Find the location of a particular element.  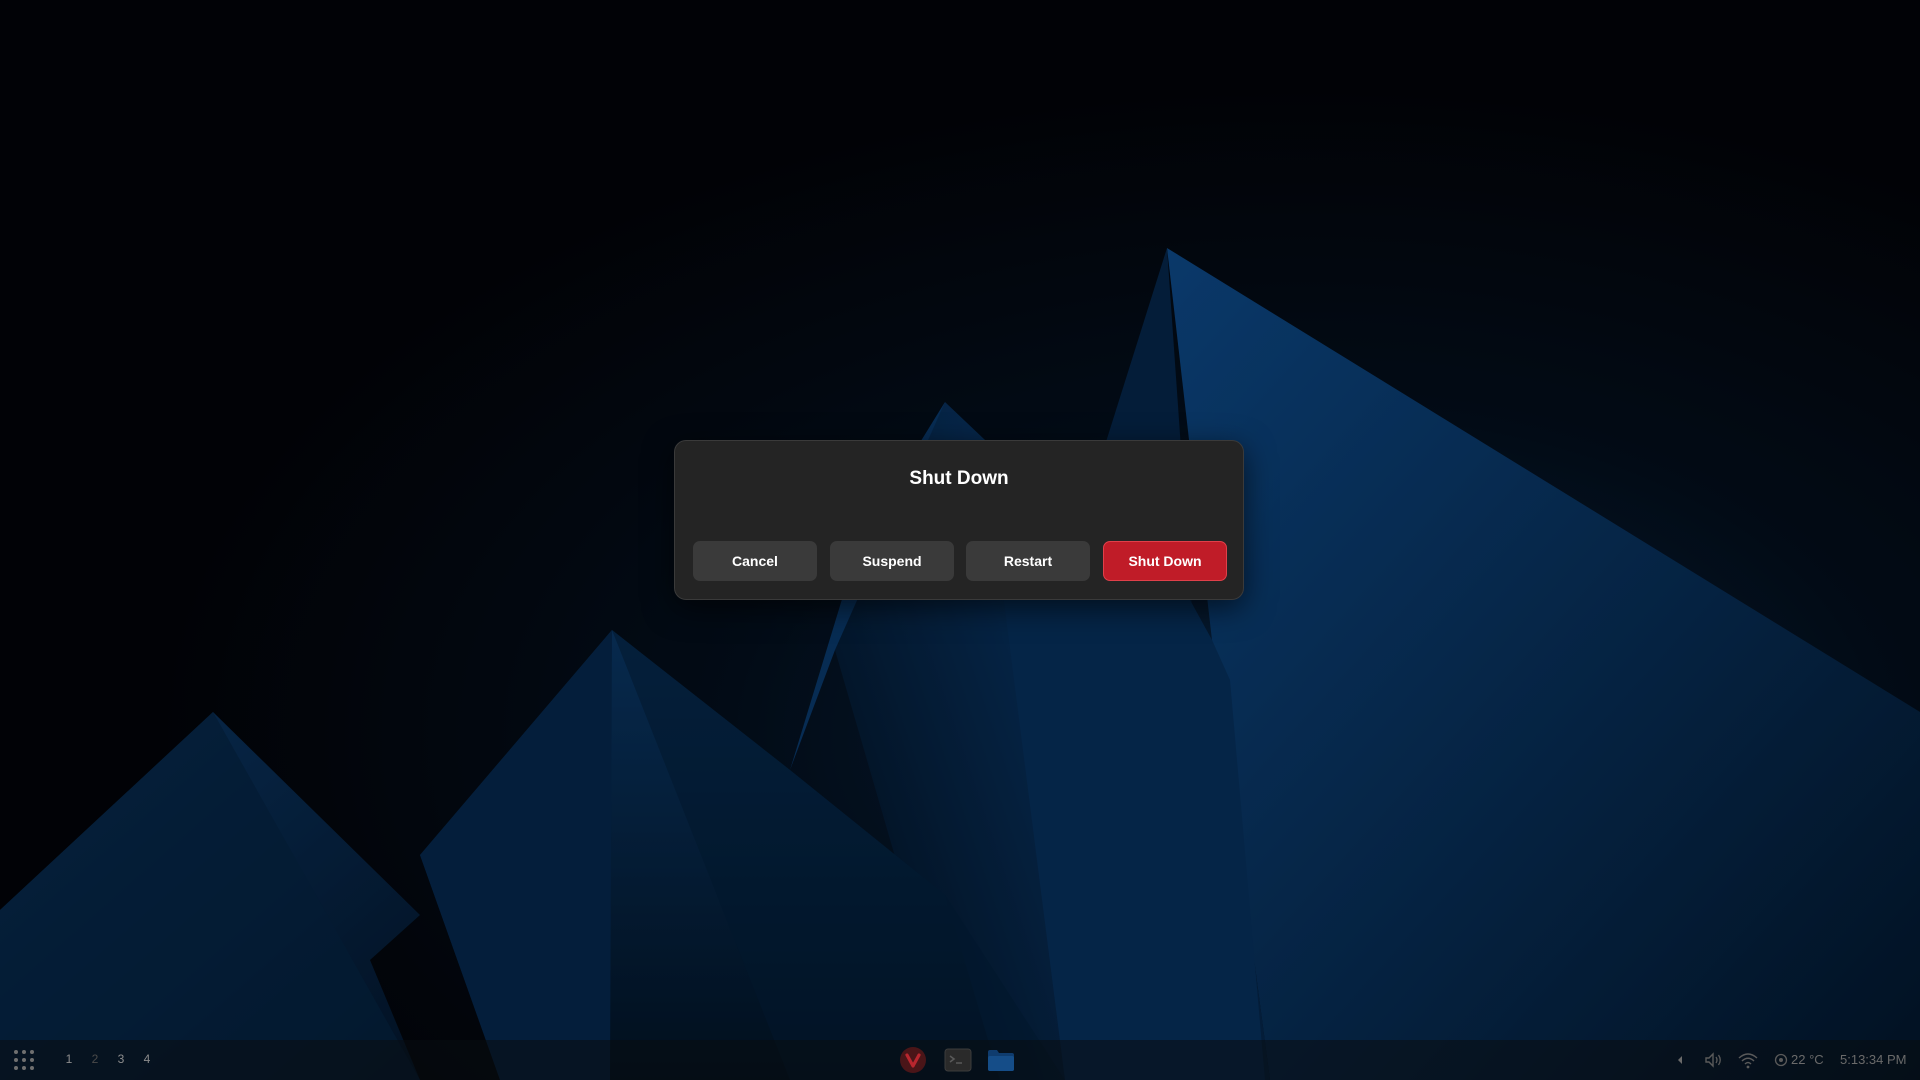

weather-sun-icon is located at coordinates (1781, 1060).